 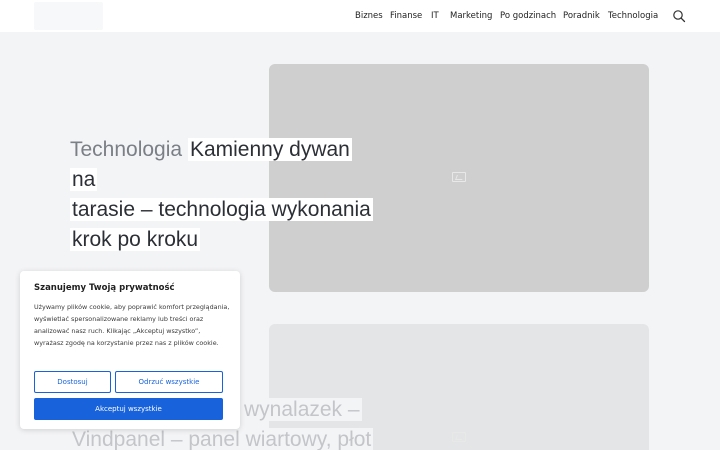 I want to click on post-title-line: Vindpanel – panel wiartowy, płot, so click(x=222, y=439).